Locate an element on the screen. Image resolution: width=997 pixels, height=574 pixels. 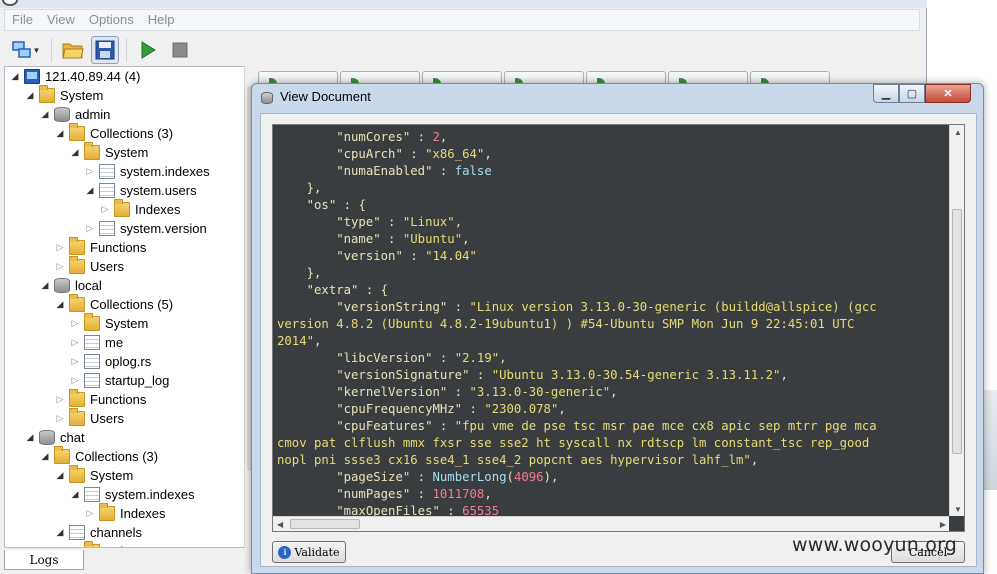
maximize-button: ▢ is located at coordinates (912, 93).